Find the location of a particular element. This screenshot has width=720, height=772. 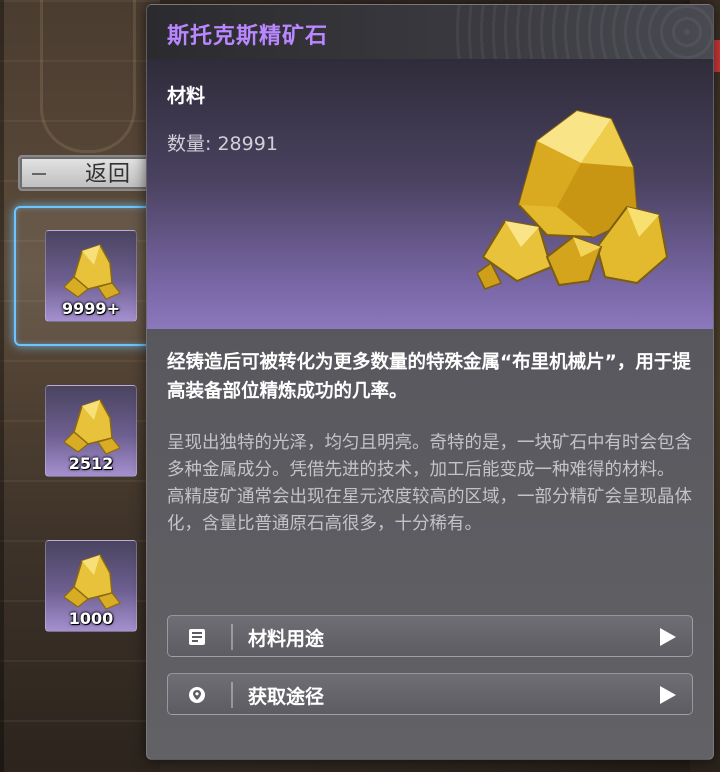

inventory-slot-1: 9999+ is located at coordinates (91, 276).